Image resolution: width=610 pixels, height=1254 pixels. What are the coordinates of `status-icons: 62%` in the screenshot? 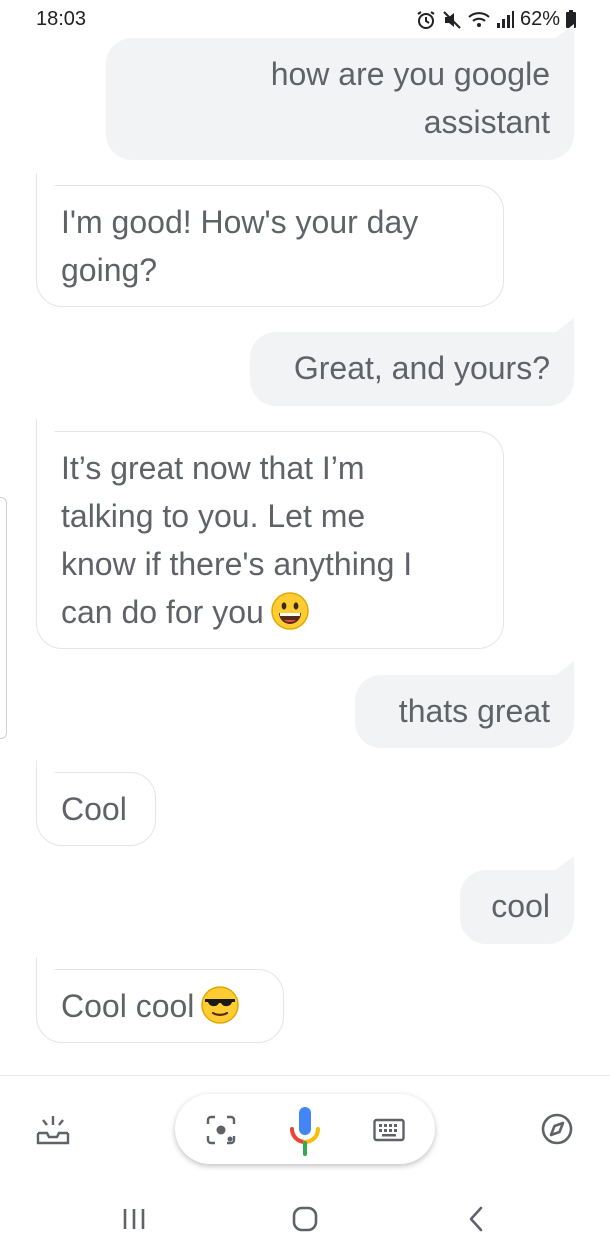 It's located at (496, 19).